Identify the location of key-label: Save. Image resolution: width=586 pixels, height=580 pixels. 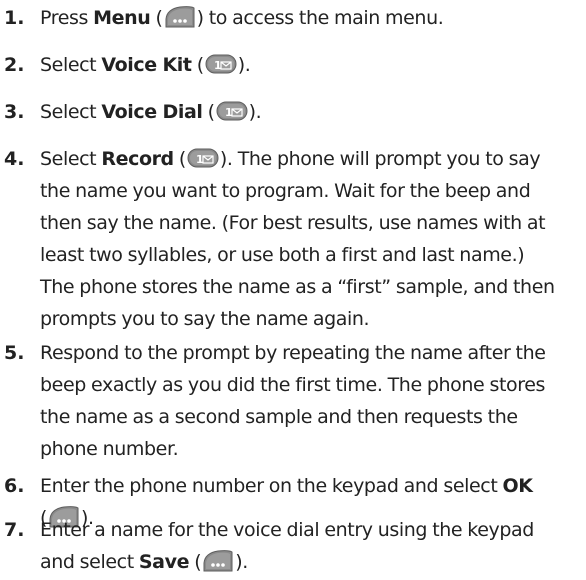
(164, 562).